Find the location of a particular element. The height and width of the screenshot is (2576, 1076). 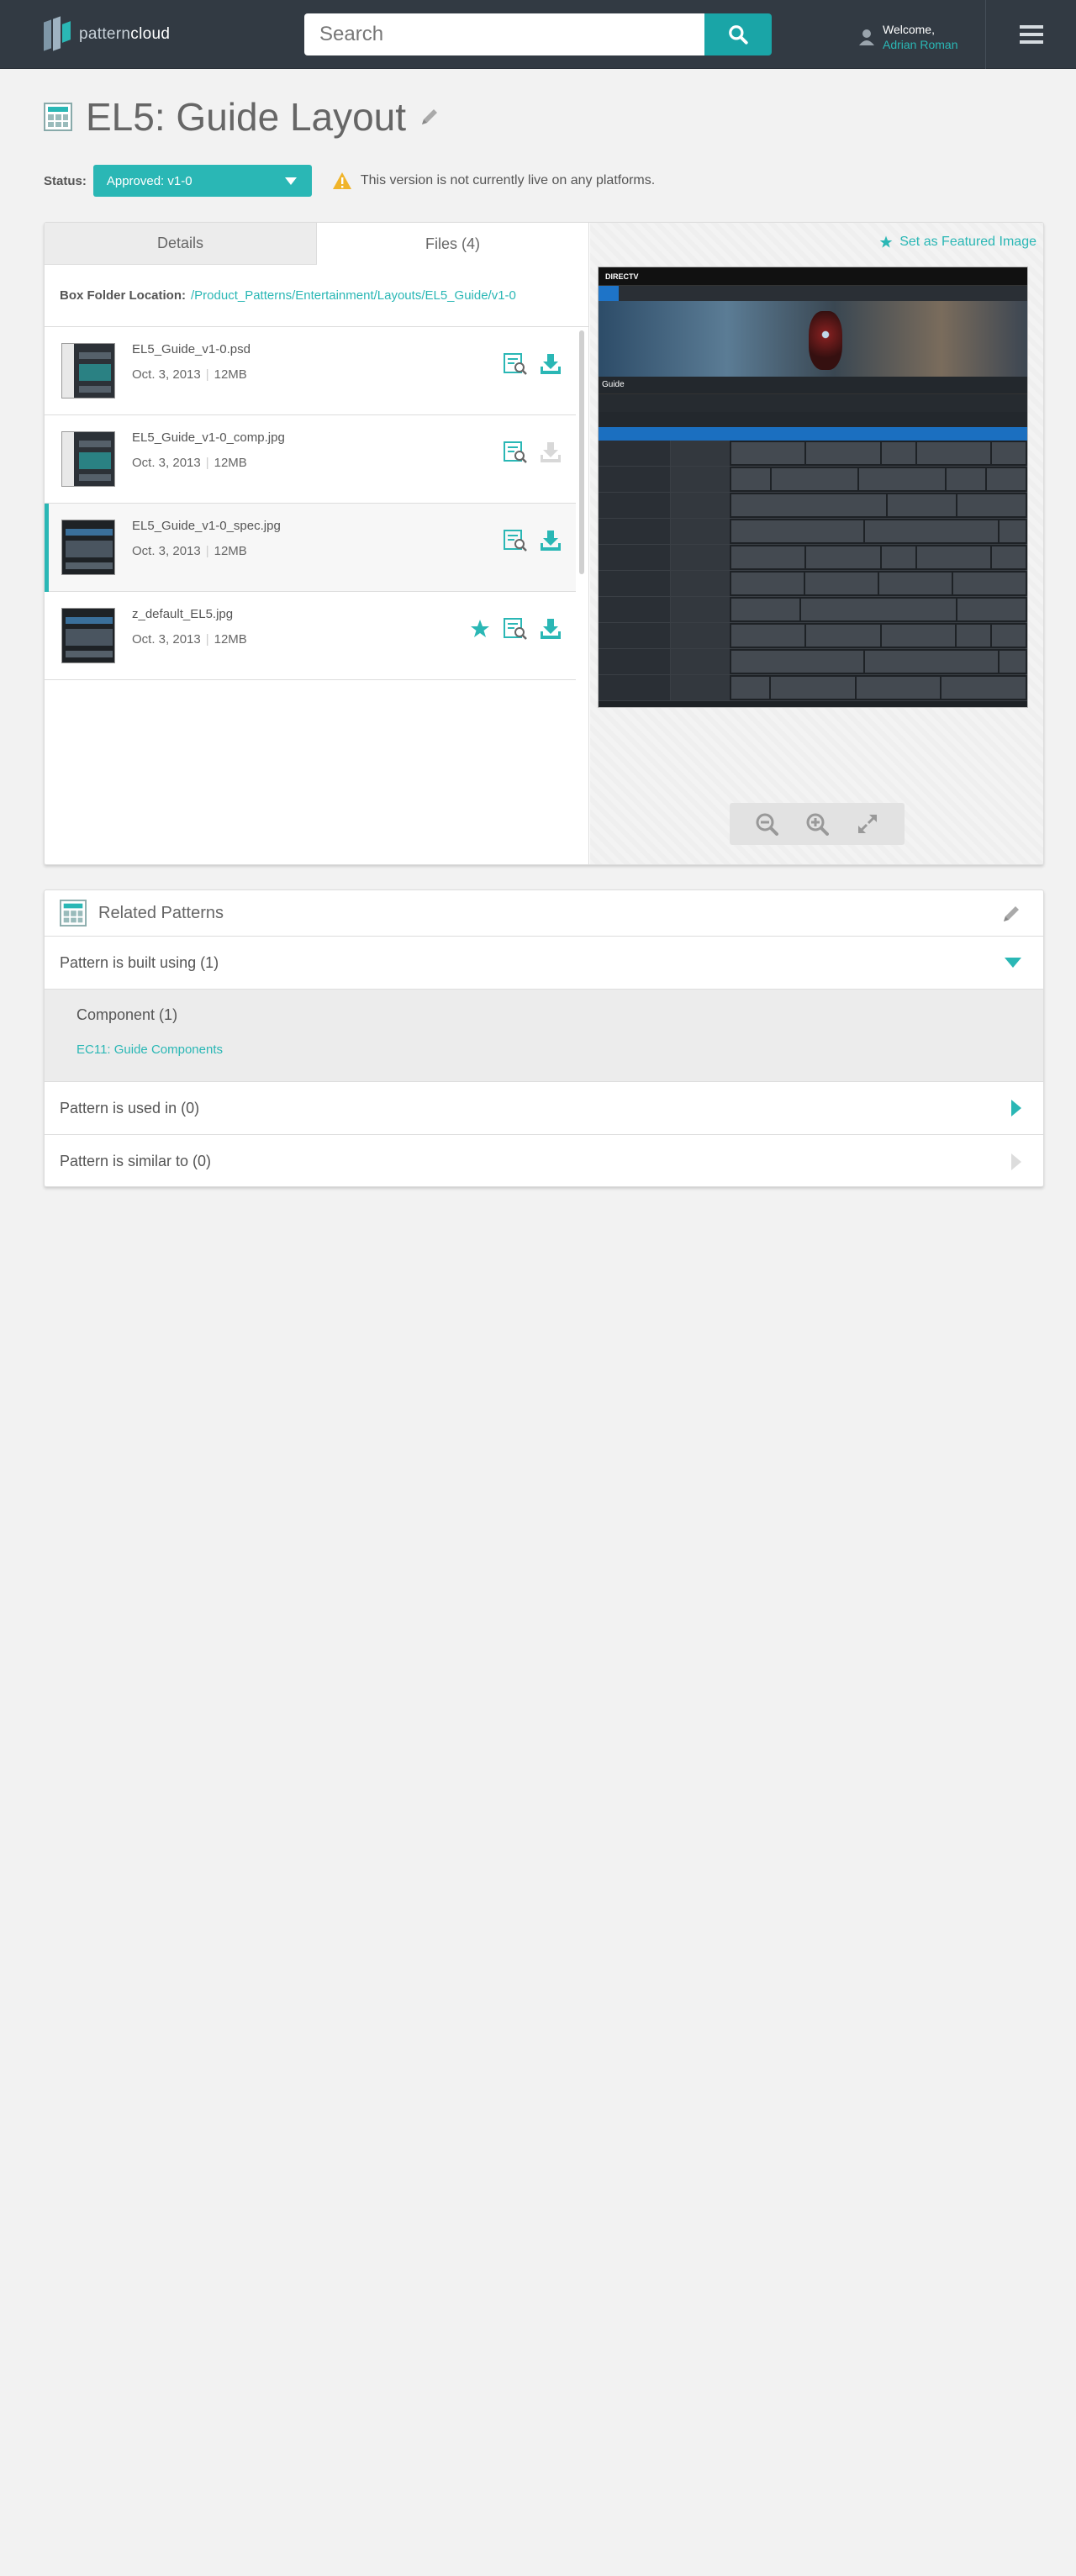

set-featured-label: Set as Featured Image is located at coordinates (967, 242).